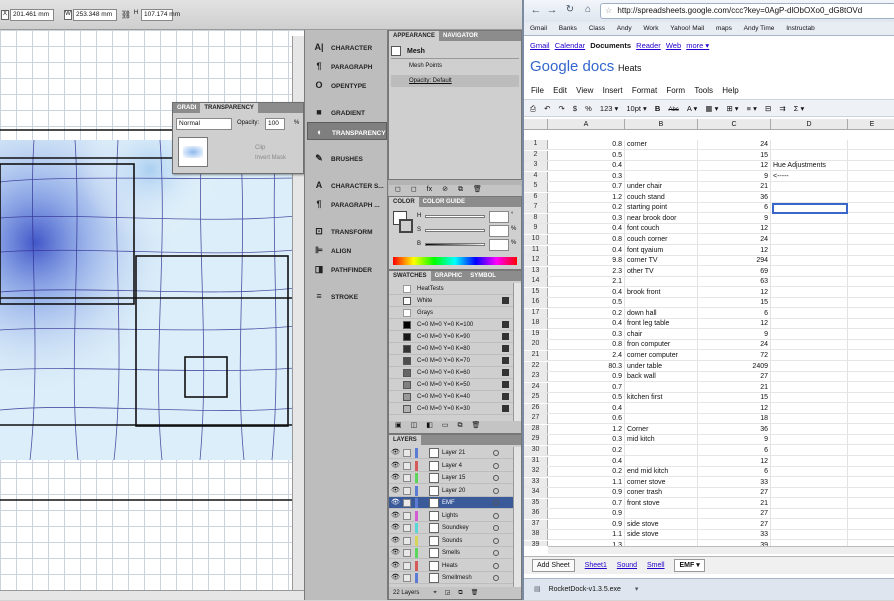 Image resolution: width=894 pixels, height=601 pixels. What do you see at coordinates (537, 90) in the screenshot?
I see `menu-file: File` at bounding box center [537, 90].